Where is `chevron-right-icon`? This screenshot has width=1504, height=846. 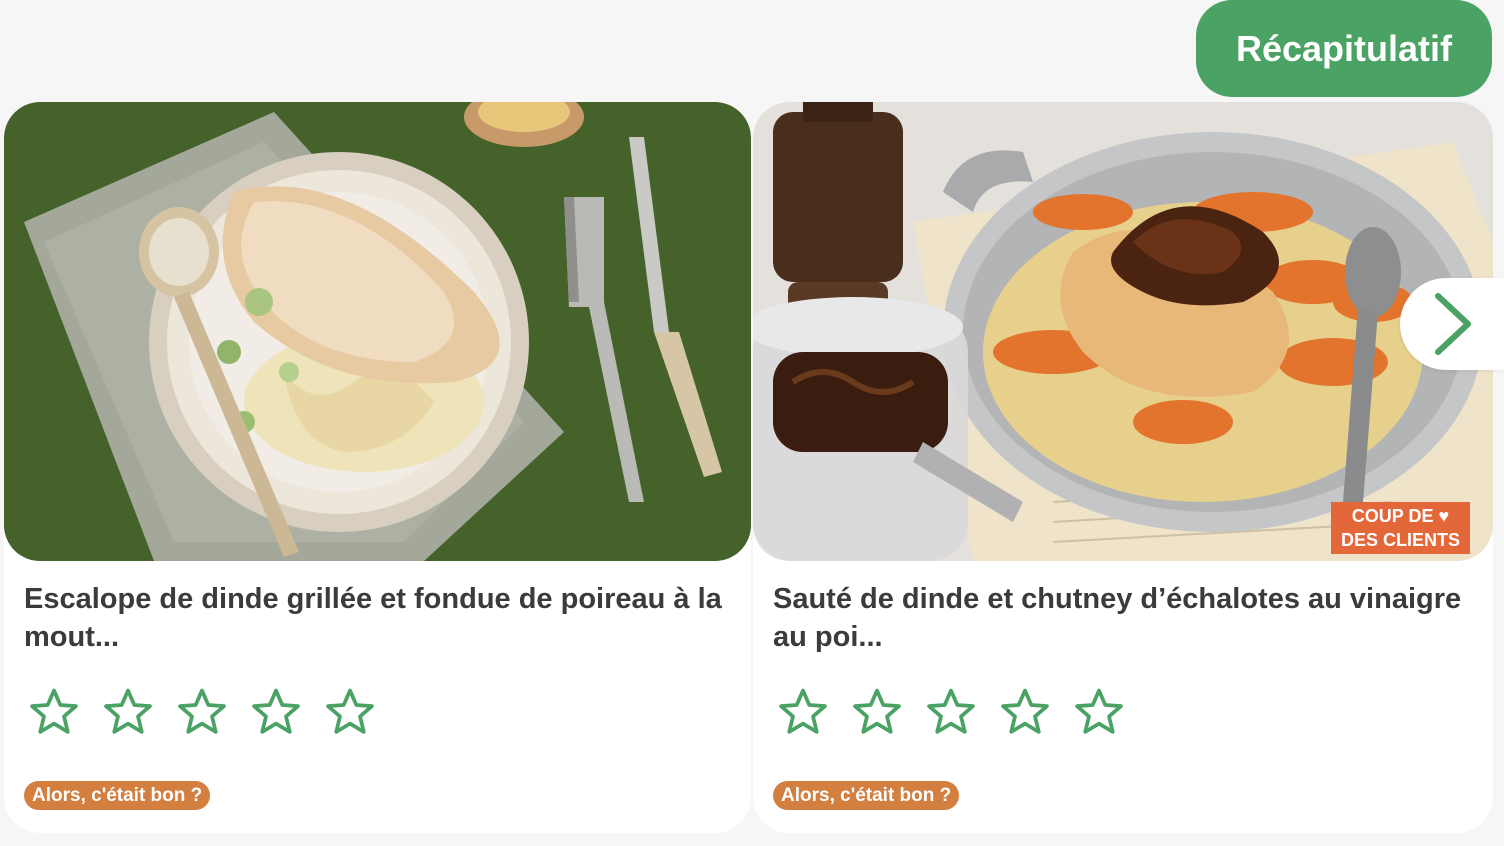 chevron-right-icon is located at coordinates (1453, 324).